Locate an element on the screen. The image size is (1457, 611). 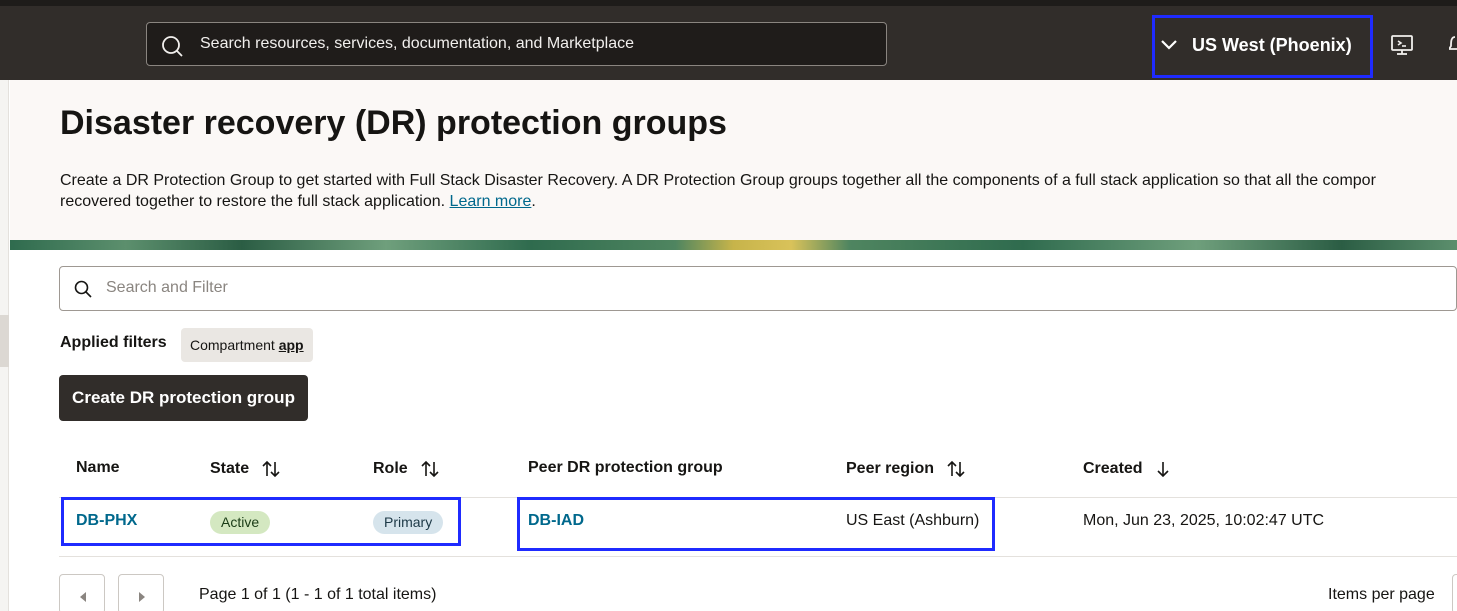
column-header-name: Name is located at coordinates (98, 468).